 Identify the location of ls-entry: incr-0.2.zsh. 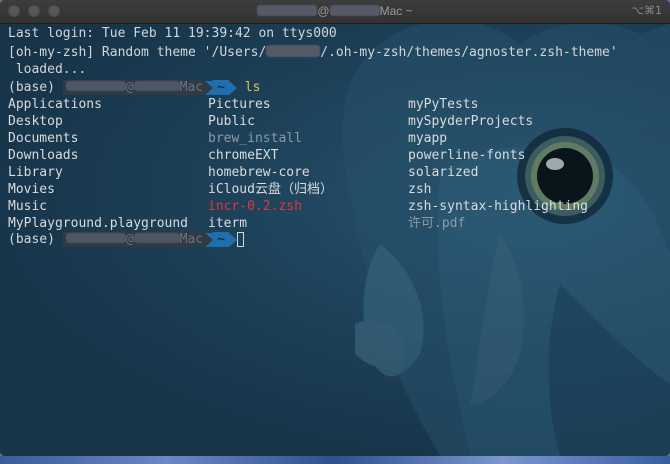
(255, 206).